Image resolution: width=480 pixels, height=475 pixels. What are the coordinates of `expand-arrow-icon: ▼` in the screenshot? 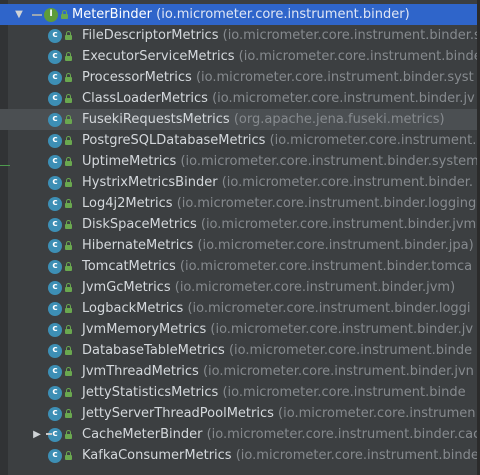 It's located at (19, 14).